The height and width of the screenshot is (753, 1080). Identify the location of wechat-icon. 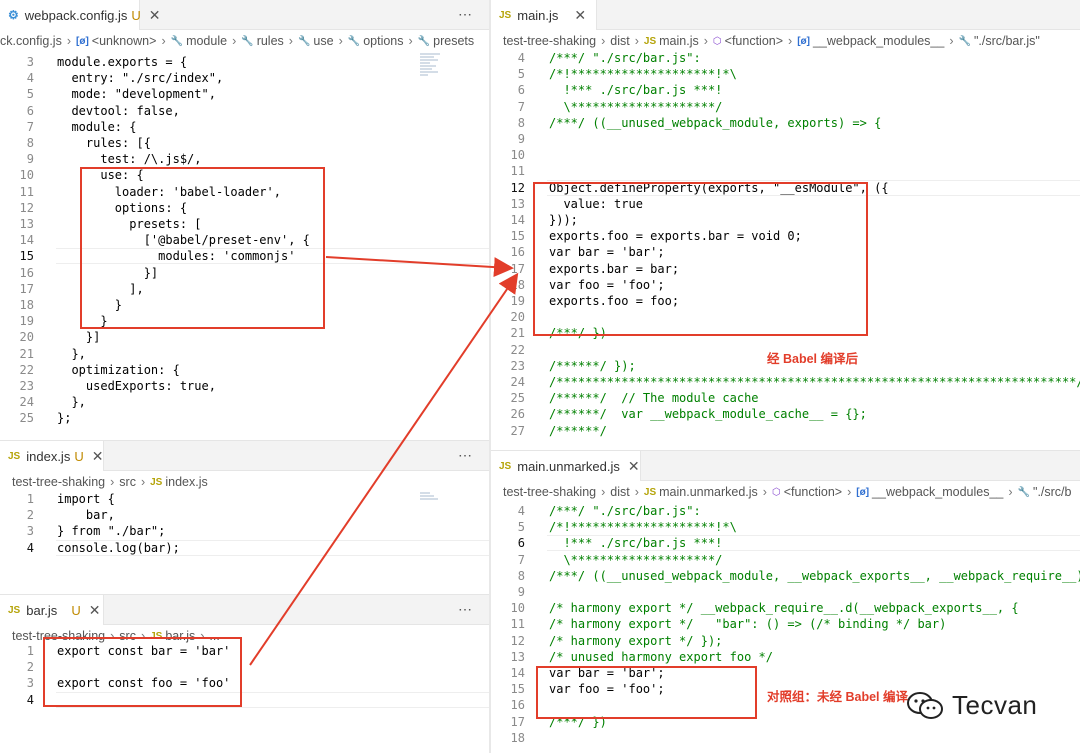
(925, 705).